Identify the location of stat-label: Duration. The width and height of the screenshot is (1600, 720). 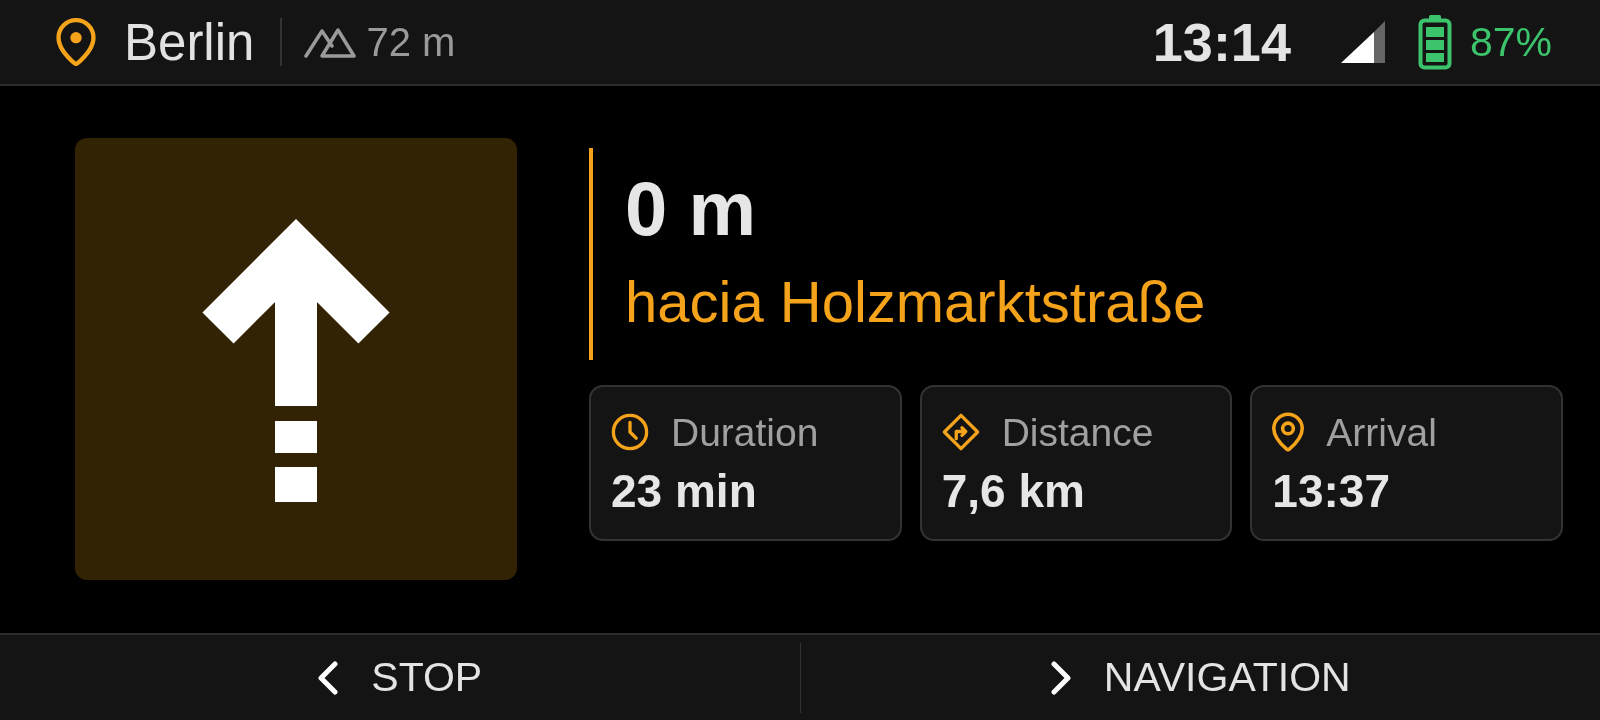
(745, 432).